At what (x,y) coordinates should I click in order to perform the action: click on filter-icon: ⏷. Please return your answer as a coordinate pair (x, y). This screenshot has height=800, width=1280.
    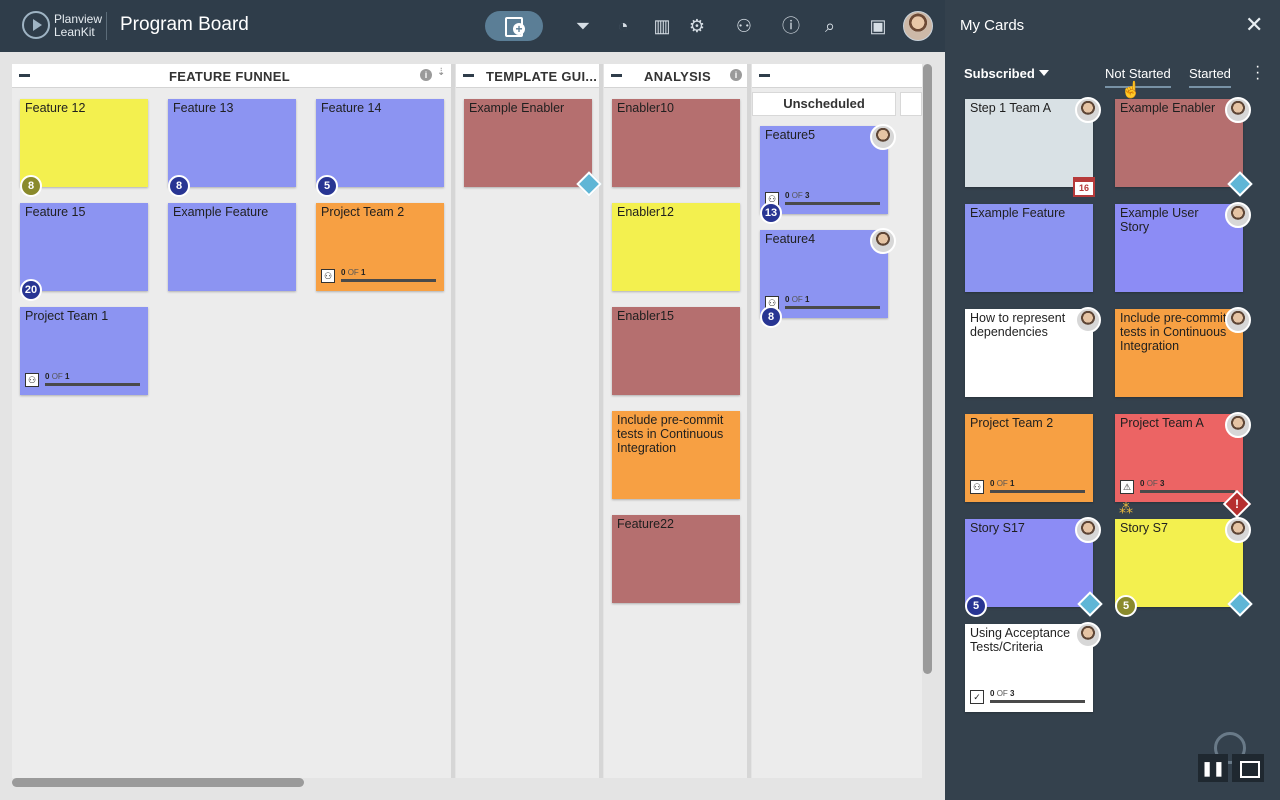
    Looking at the image, I should click on (583, 26).